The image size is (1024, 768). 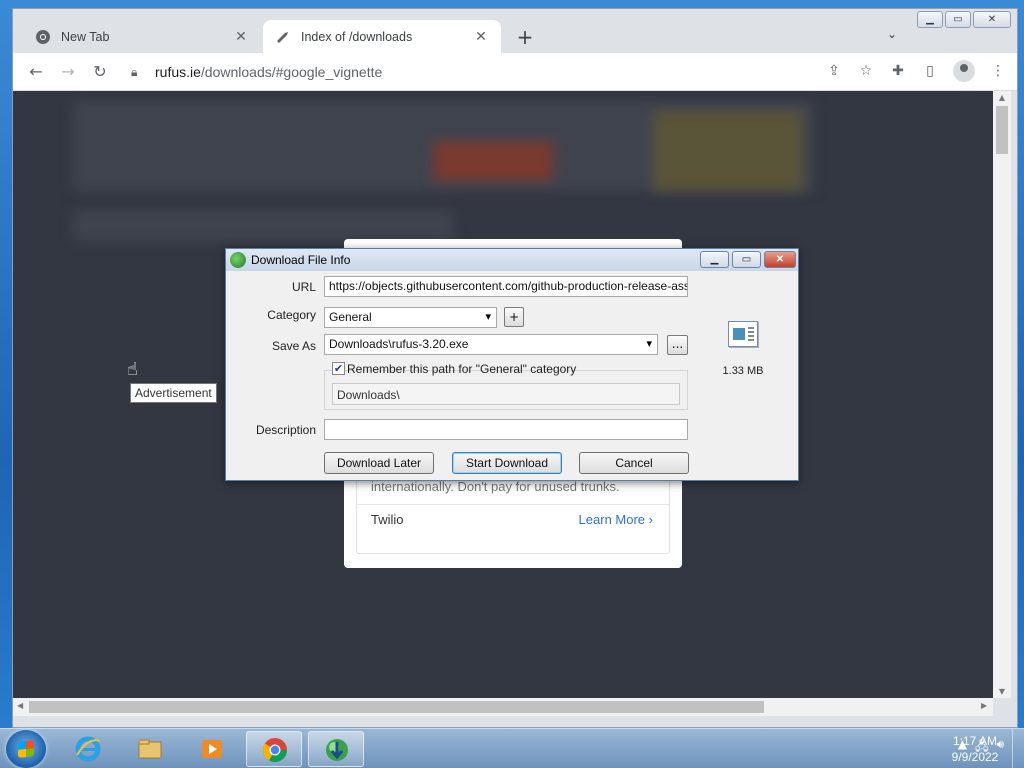 What do you see at coordinates (336, 749) in the screenshot?
I see `idm-icon` at bounding box center [336, 749].